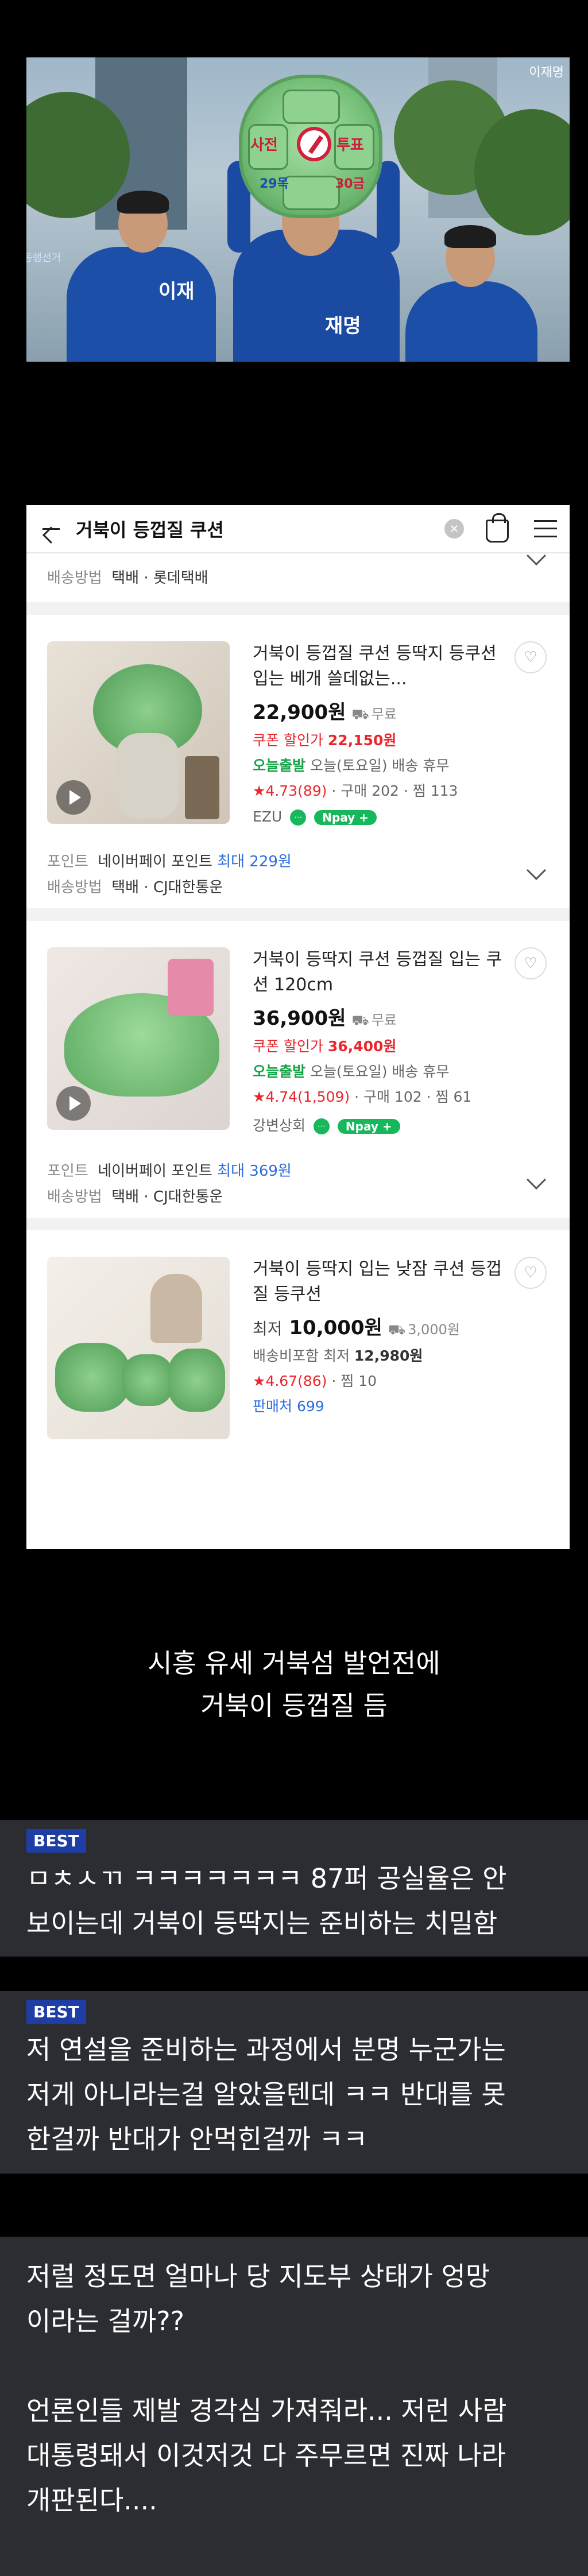 The height and width of the screenshot is (2576, 588). Describe the element at coordinates (56, 1841) in the screenshot. I see `best-badge: BEST` at that location.